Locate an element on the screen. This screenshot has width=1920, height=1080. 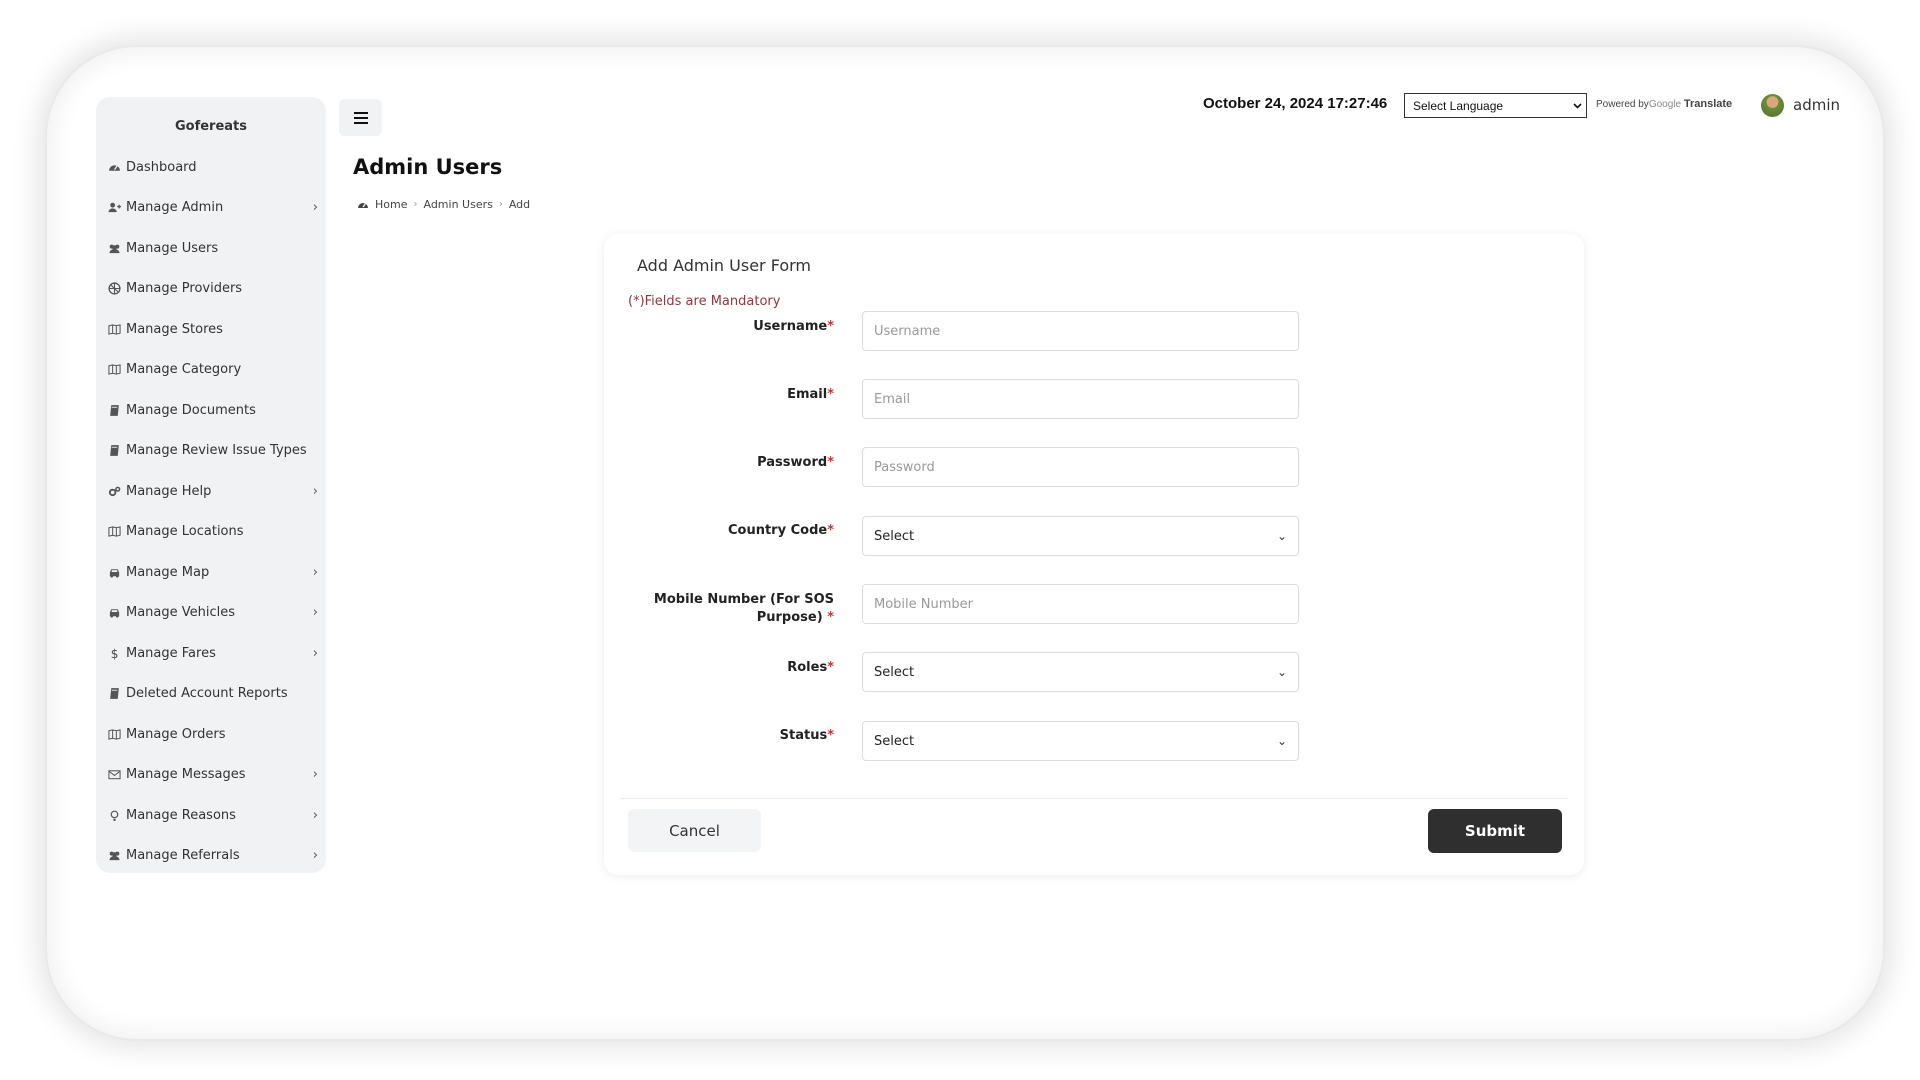
mobile-label-line1: Mobile Number (For SOS is located at coordinates (743, 599).